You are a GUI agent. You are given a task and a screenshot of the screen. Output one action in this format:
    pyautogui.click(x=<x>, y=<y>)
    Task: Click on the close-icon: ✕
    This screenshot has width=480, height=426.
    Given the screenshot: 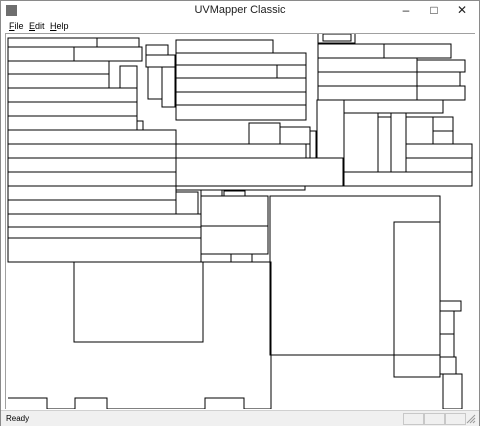 What is the action you would take?
    pyautogui.click(x=462, y=10)
    